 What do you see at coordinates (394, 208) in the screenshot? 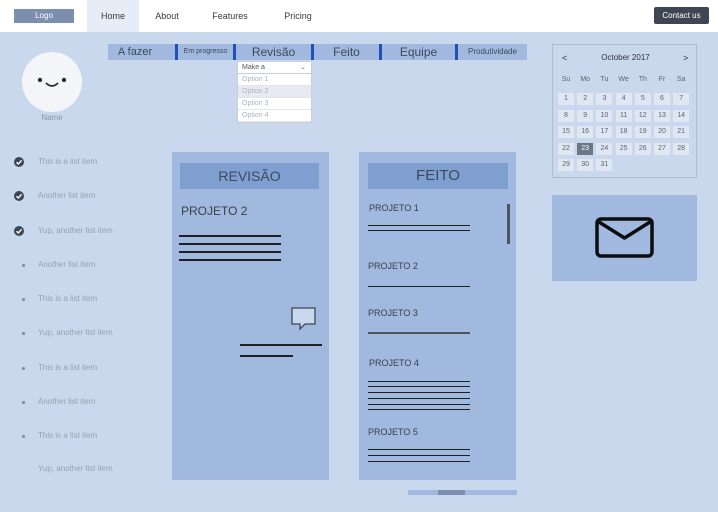
I see `project-card-title: PROJETO 1` at bounding box center [394, 208].